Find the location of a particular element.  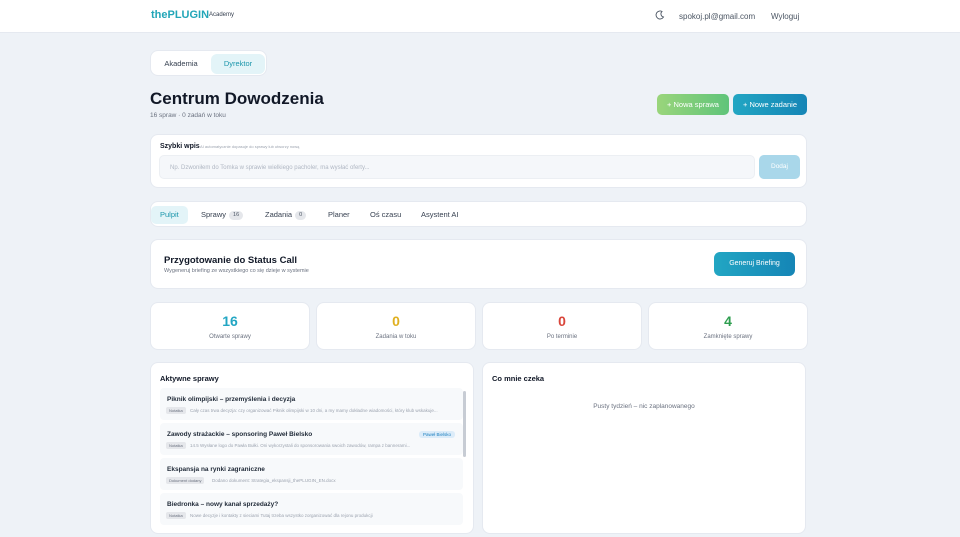

role-tab-dyrektor: Dyrektor is located at coordinates (238, 64).